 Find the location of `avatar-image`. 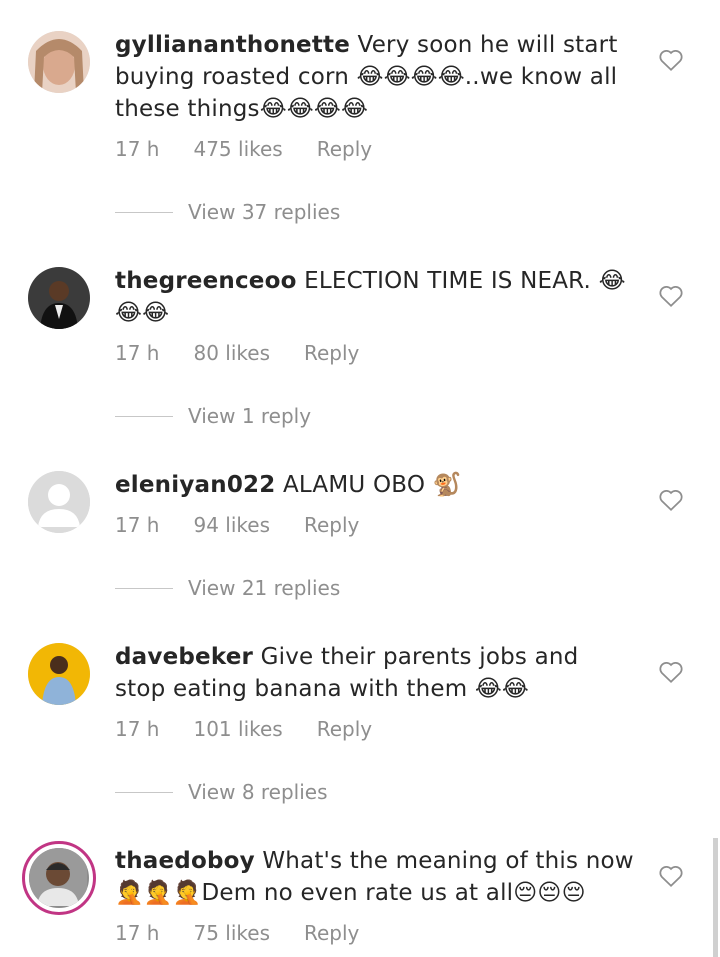

avatar-image is located at coordinates (59, 878).